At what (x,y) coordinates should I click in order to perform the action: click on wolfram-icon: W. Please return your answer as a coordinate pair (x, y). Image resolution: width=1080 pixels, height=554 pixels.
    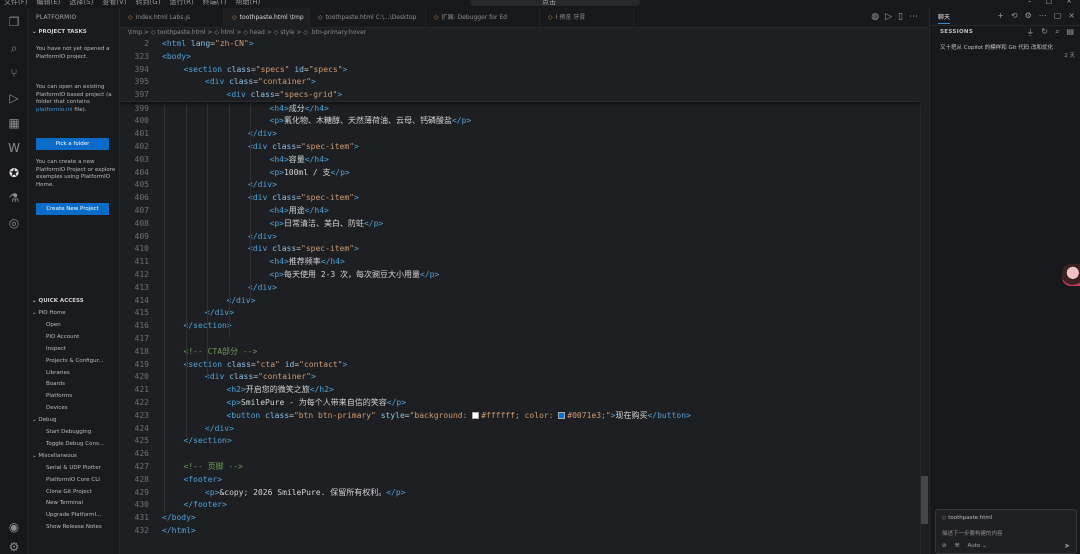
    Looking at the image, I should click on (14, 148).